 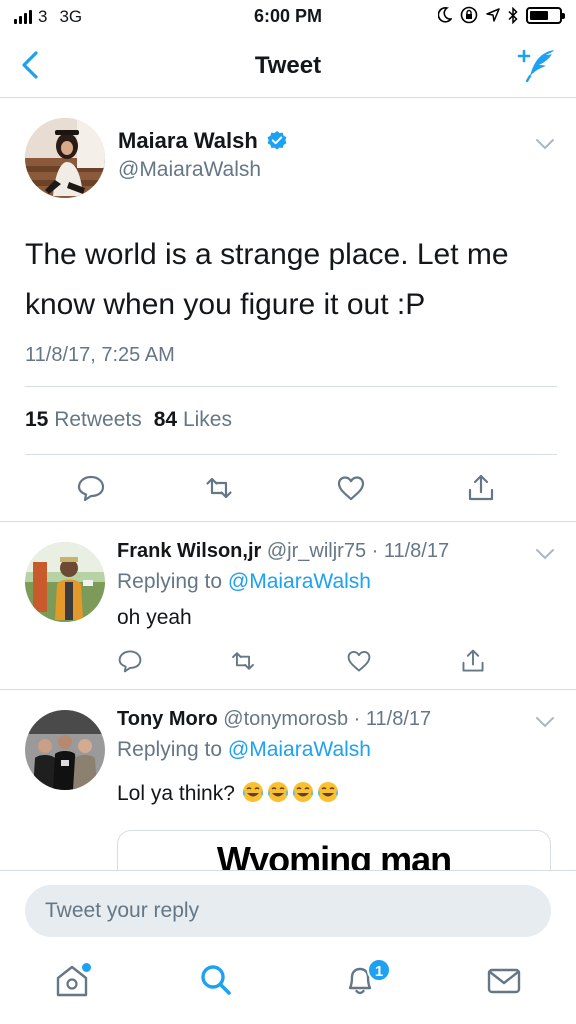 What do you see at coordinates (537, 65) in the screenshot?
I see `compose-tweet-icon` at bounding box center [537, 65].